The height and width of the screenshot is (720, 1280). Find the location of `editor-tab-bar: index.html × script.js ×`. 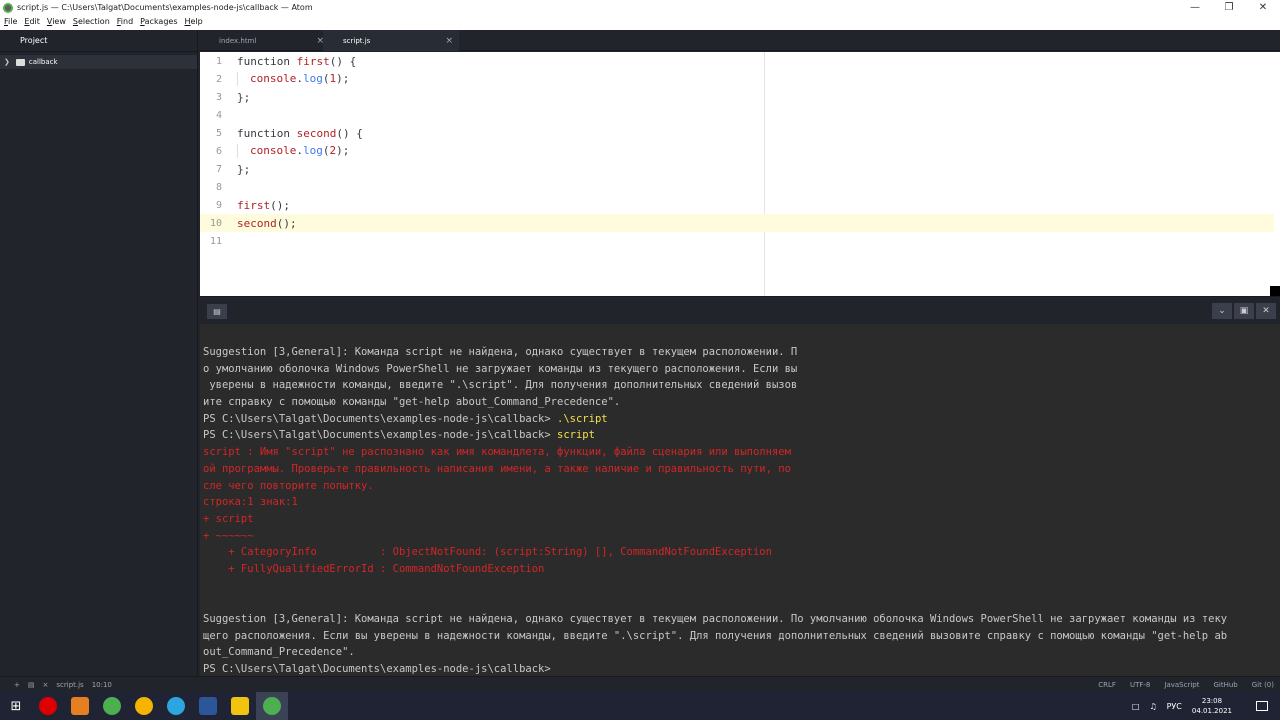

editor-tab-bar: index.html × script.js × is located at coordinates (739, 40).